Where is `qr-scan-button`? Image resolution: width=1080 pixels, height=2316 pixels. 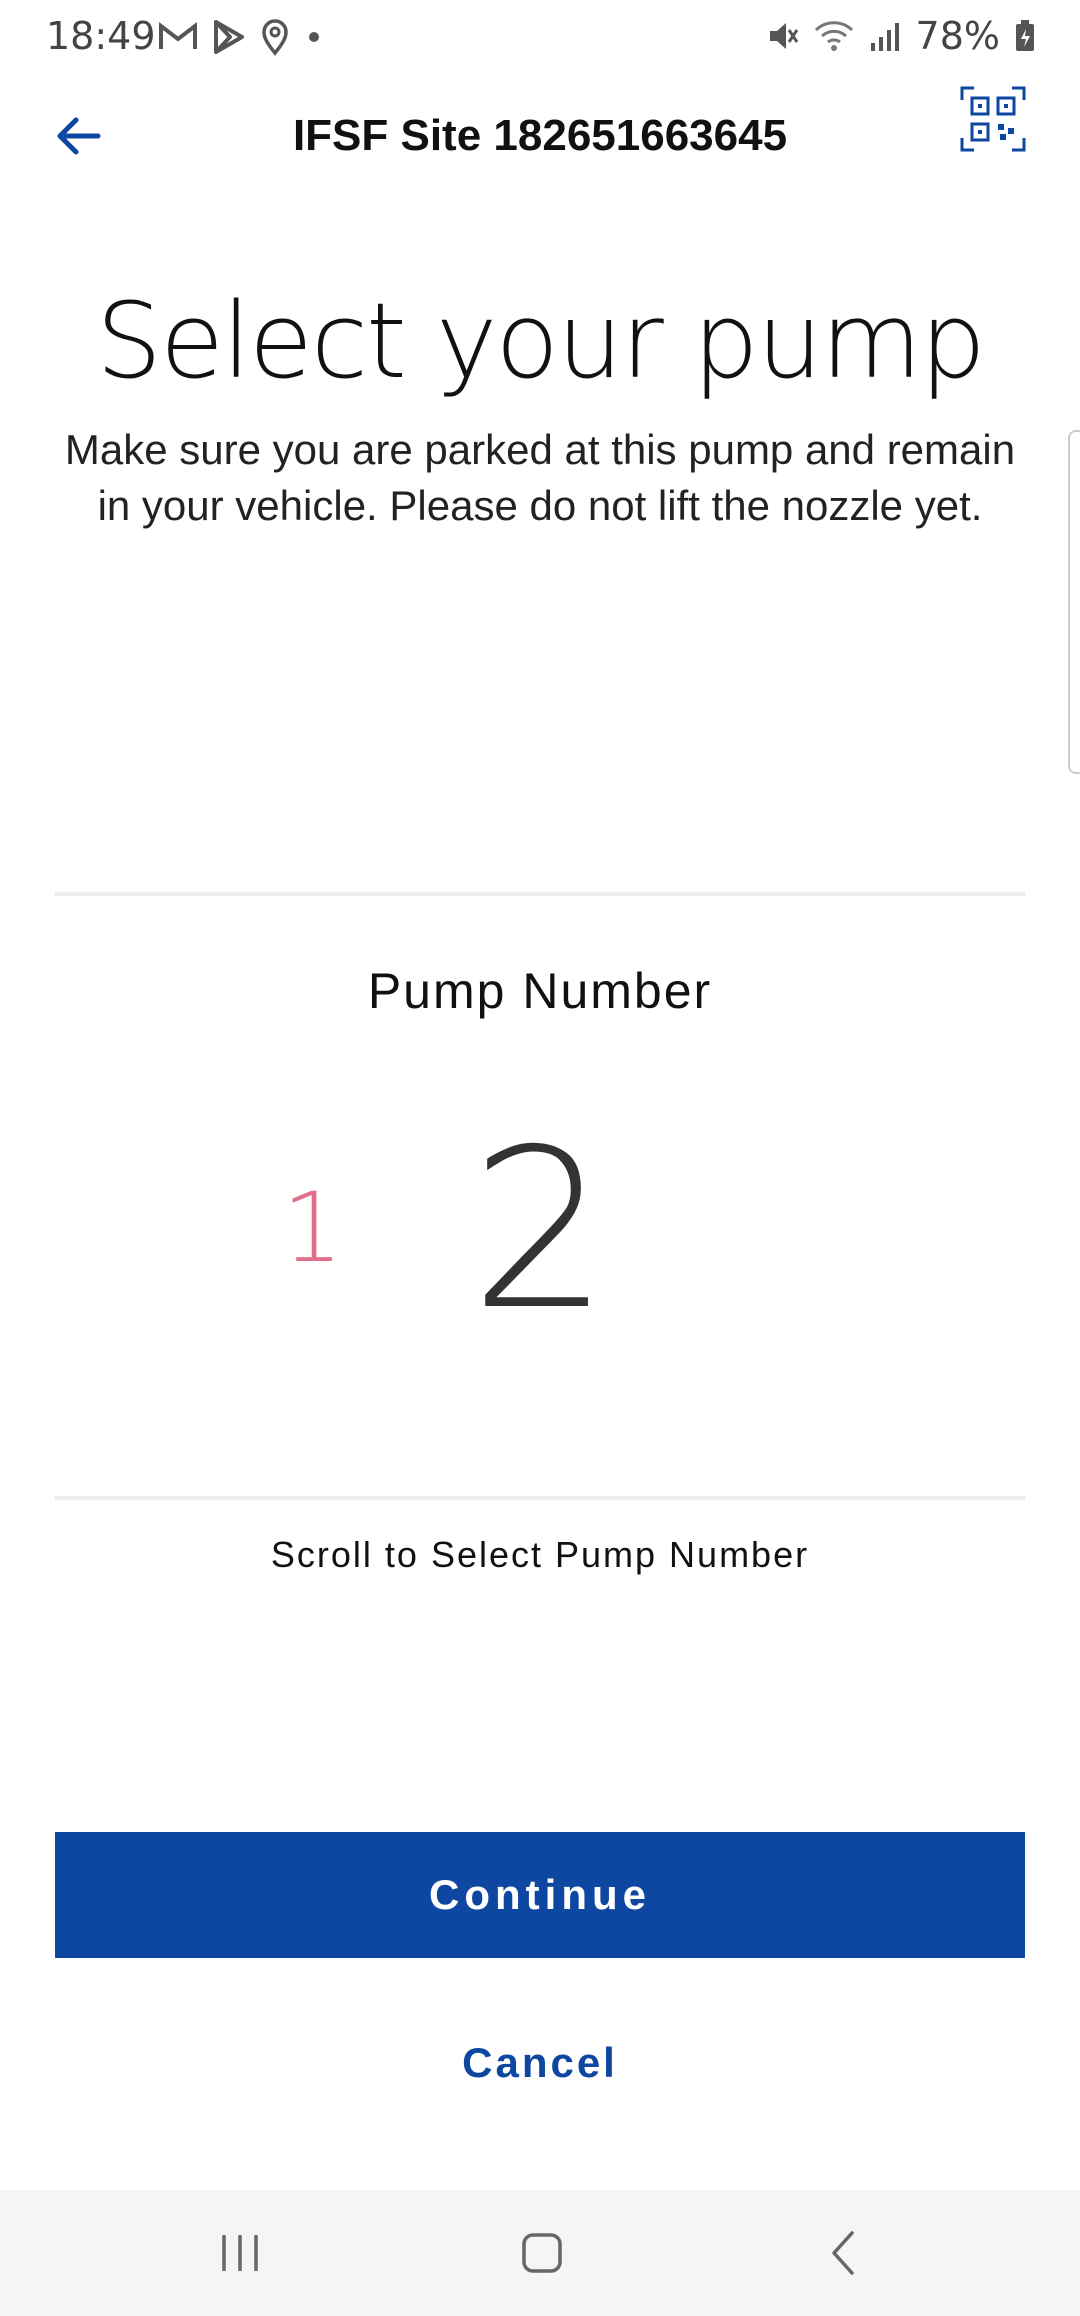
qr-scan-button is located at coordinates (993, 119).